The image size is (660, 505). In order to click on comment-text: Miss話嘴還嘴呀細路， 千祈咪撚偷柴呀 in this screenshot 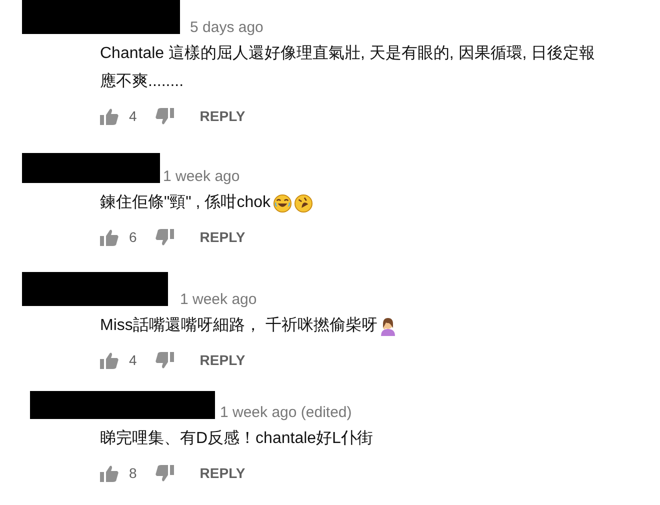, I will do `click(239, 326)`.